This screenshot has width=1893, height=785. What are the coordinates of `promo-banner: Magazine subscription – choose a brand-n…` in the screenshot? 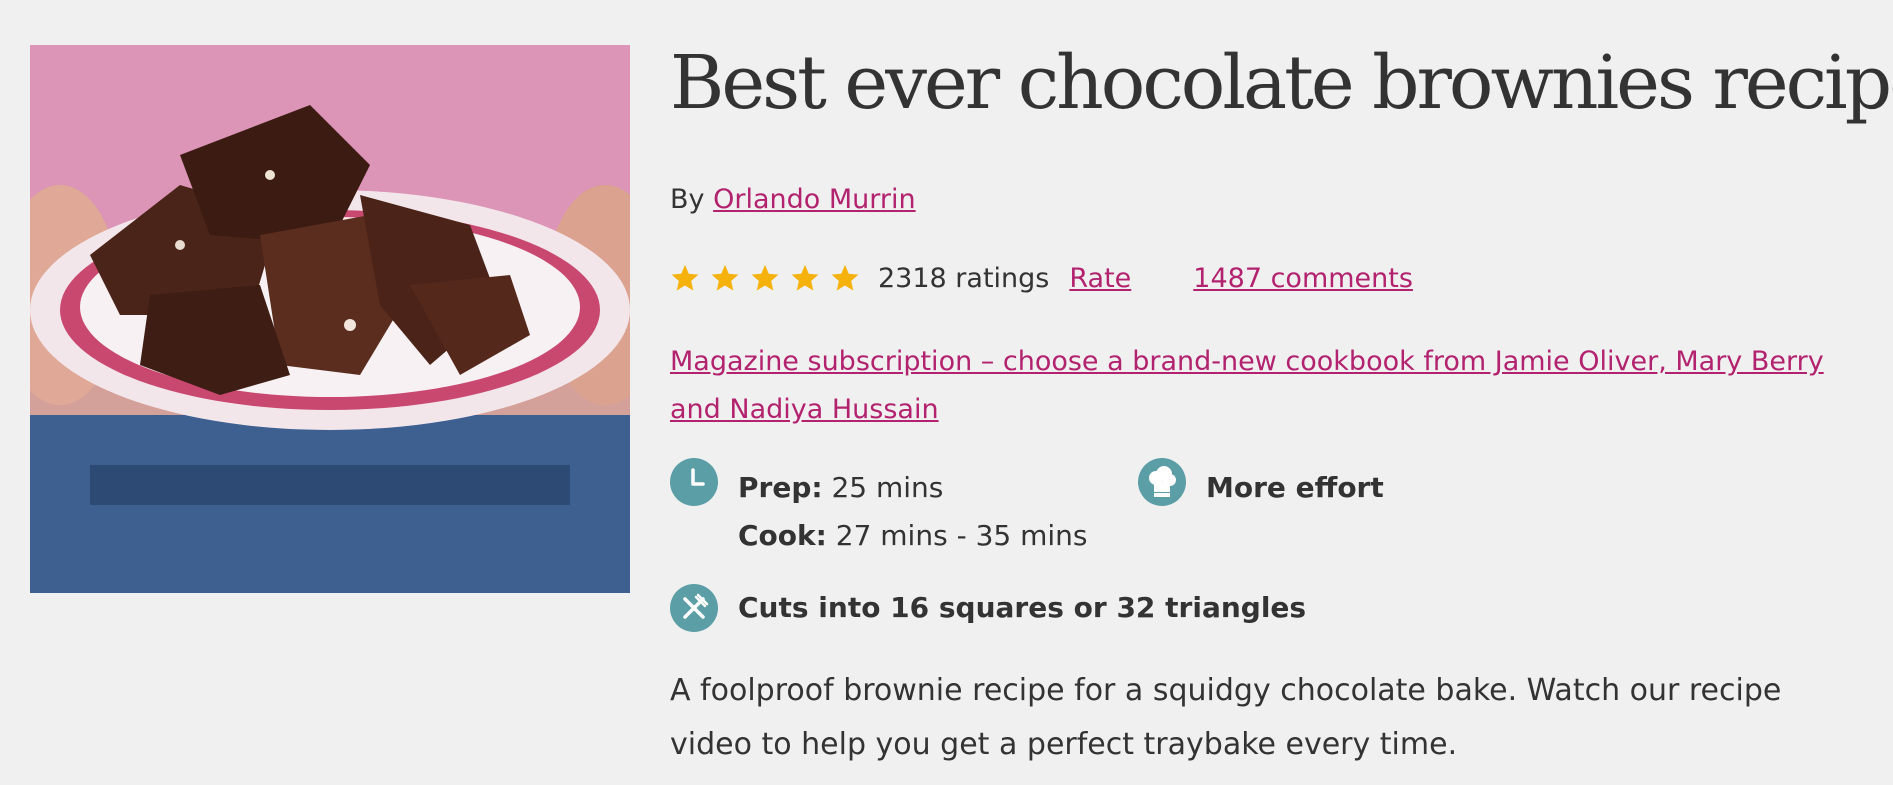 It's located at (1270, 386).